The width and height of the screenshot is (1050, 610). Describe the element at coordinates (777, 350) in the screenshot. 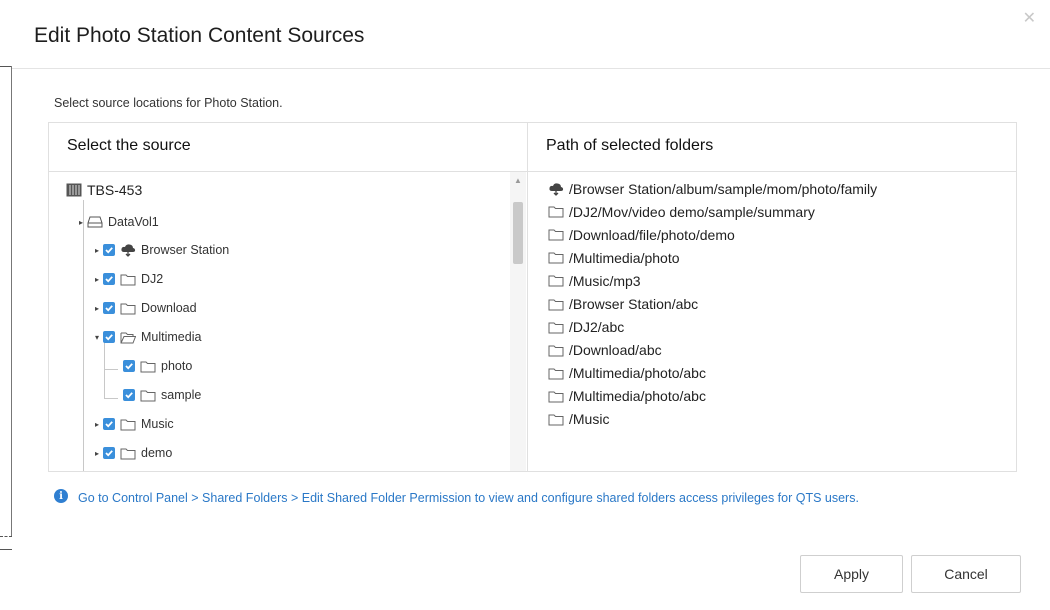

I see `path-item: /Download/abc` at that location.